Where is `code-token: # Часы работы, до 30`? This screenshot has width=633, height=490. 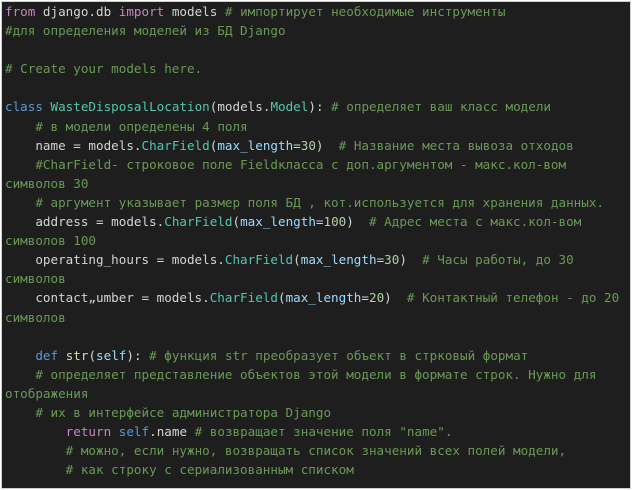
code-token: # Часы работы, до 30 is located at coordinates (498, 260).